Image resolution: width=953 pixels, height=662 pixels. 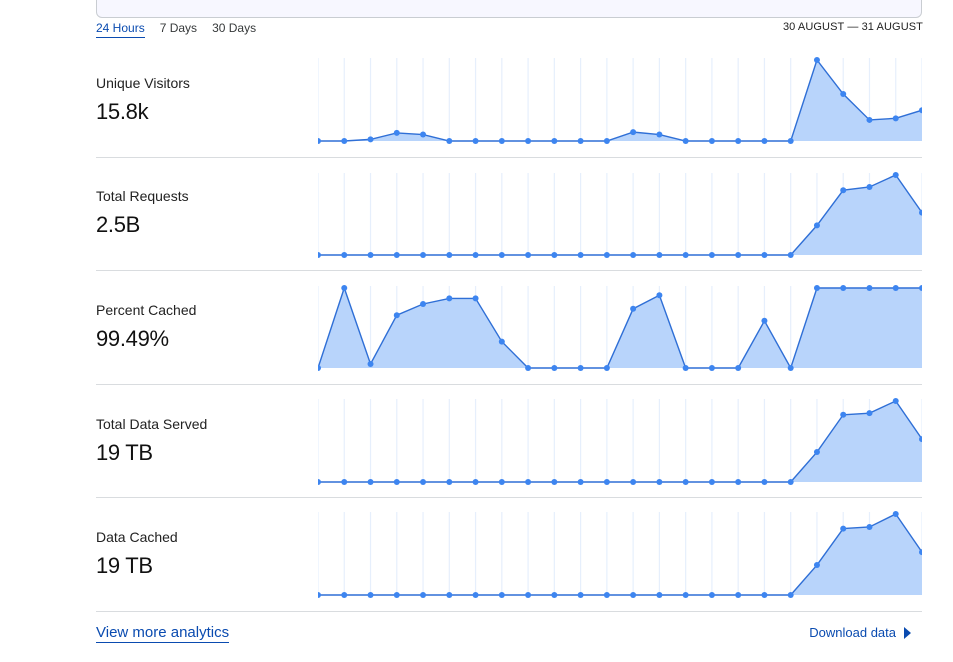 What do you see at coordinates (163, 633) in the screenshot?
I see `view-more-analytics-link: View more analytics` at bounding box center [163, 633].